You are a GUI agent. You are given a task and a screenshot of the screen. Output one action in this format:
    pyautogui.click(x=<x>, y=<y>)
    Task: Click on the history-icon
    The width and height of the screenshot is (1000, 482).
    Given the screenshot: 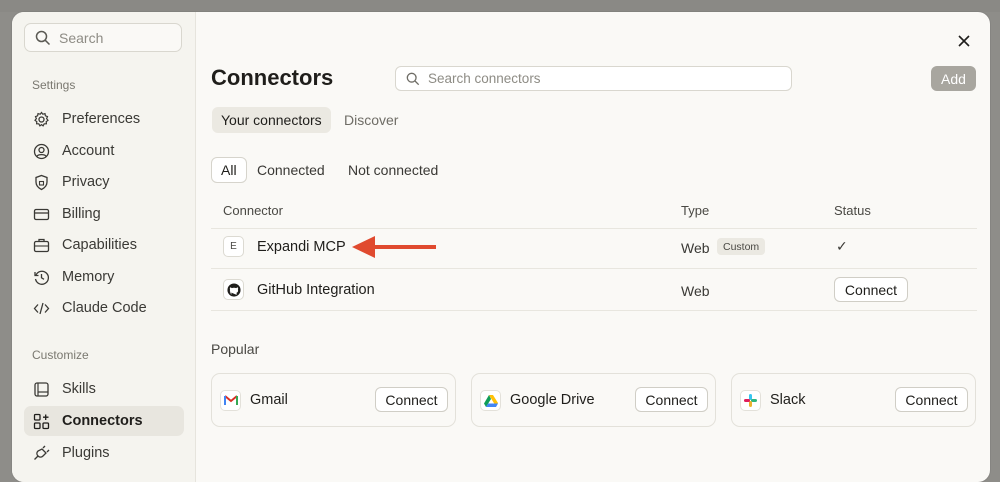 What is the action you would take?
    pyautogui.click(x=41, y=277)
    